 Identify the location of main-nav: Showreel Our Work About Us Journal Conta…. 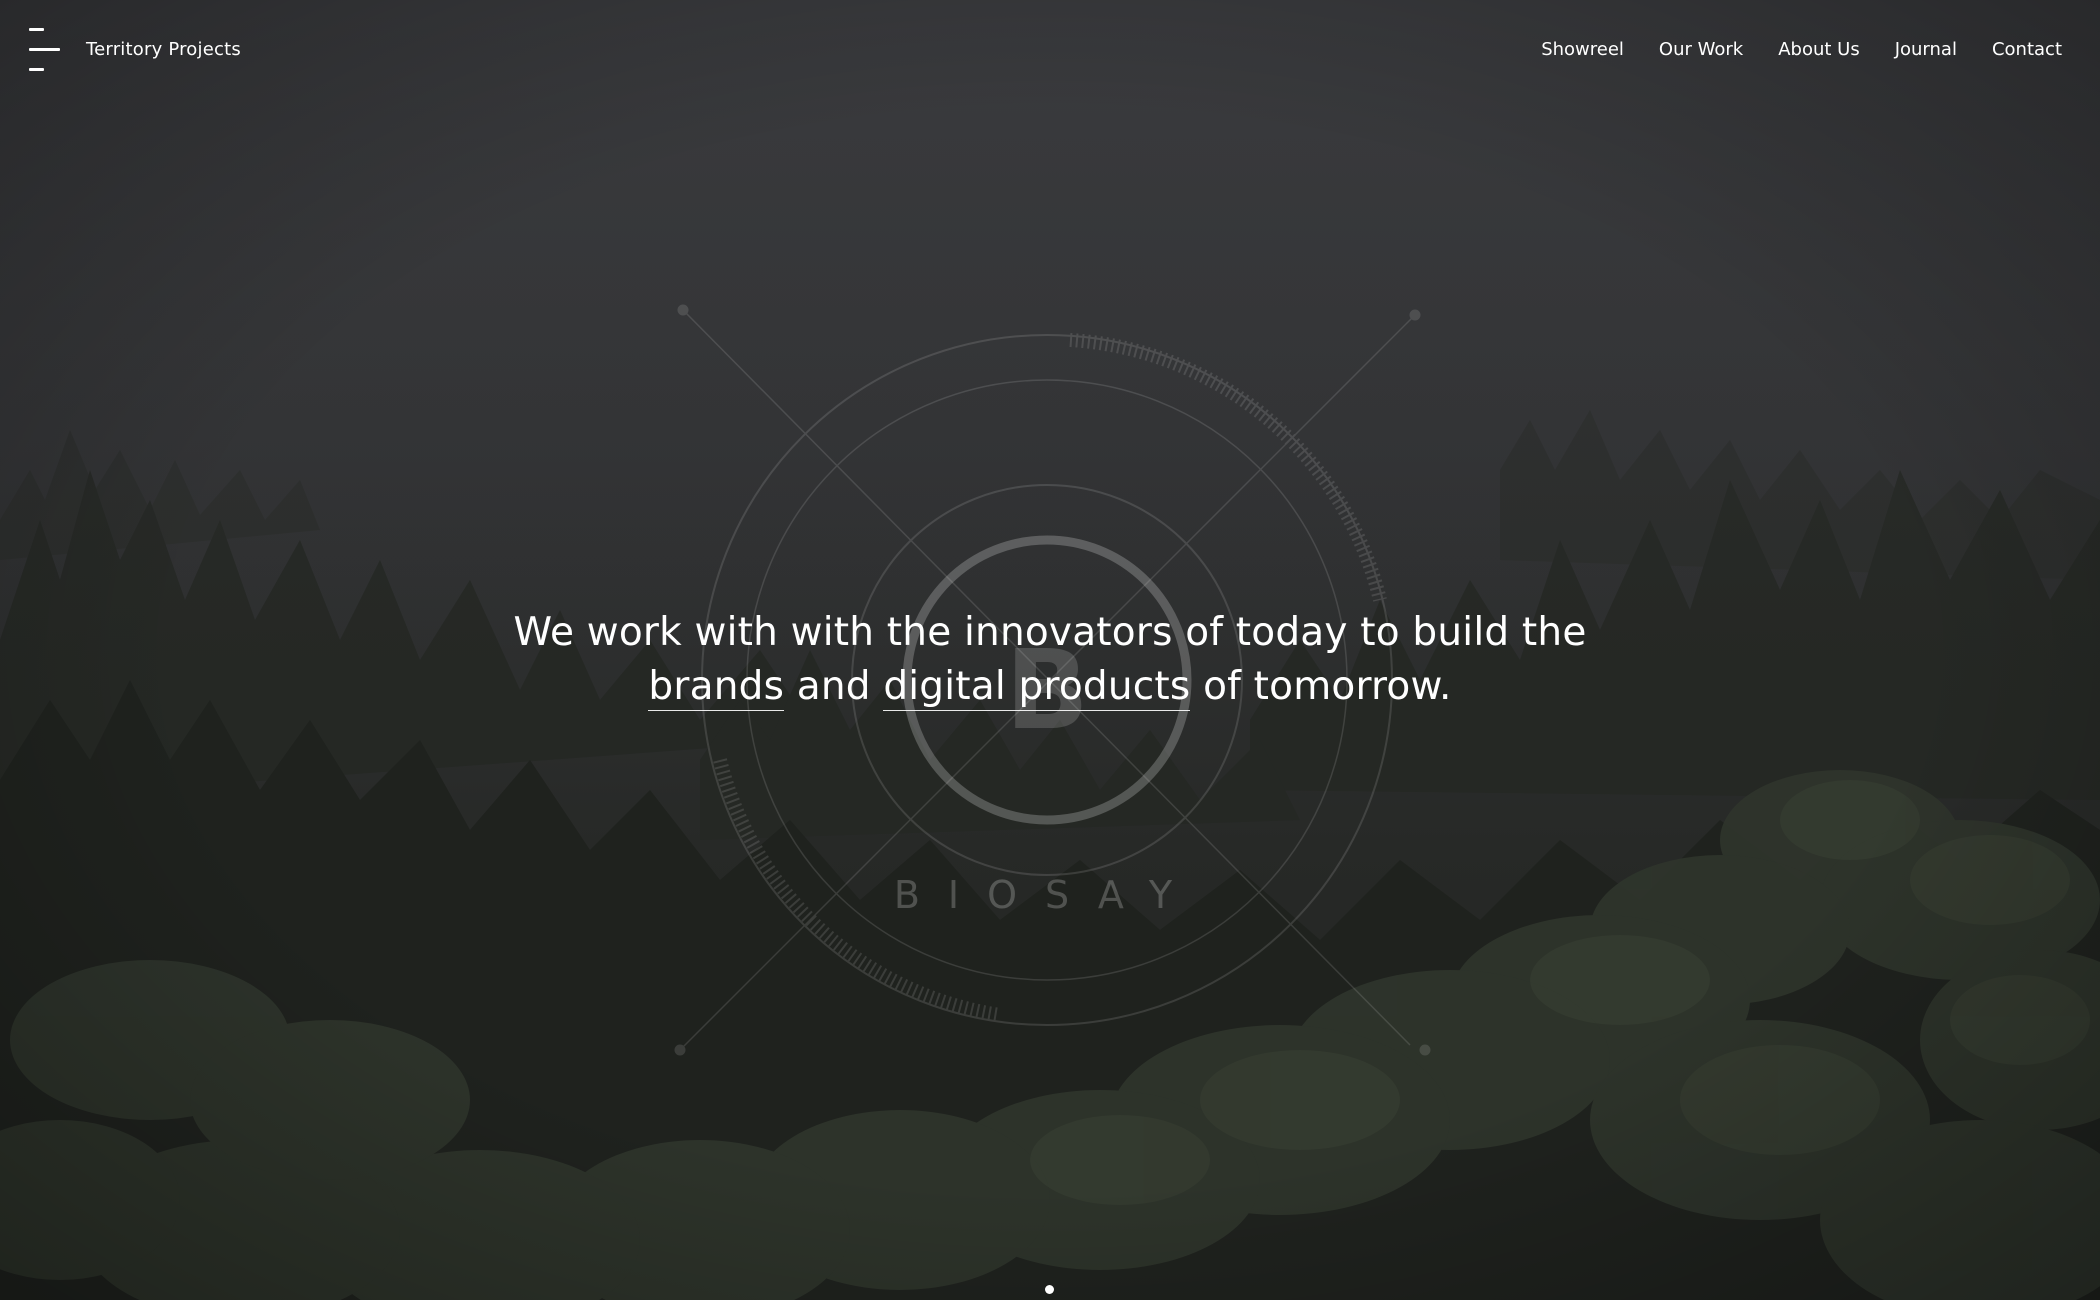
(1801, 50).